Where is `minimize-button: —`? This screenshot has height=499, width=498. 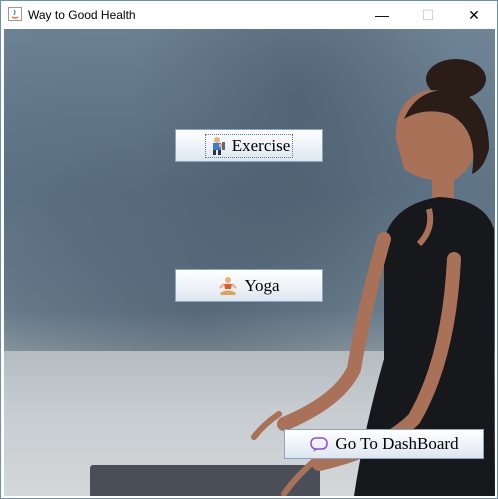 minimize-button: — is located at coordinates (382, 15).